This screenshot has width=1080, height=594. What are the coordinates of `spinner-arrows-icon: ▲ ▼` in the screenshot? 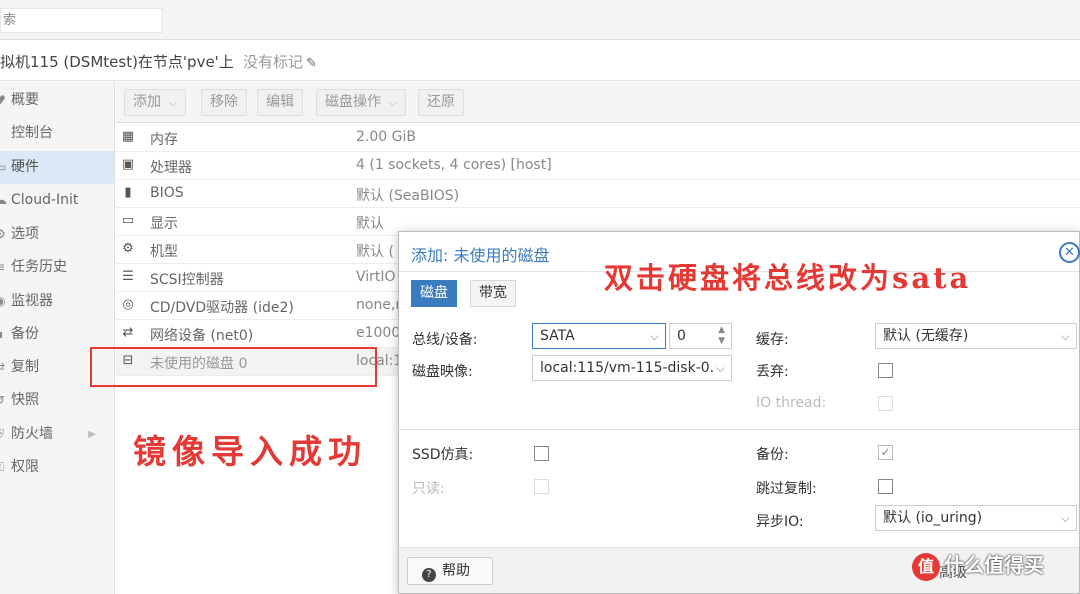 It's located at (721, 336).